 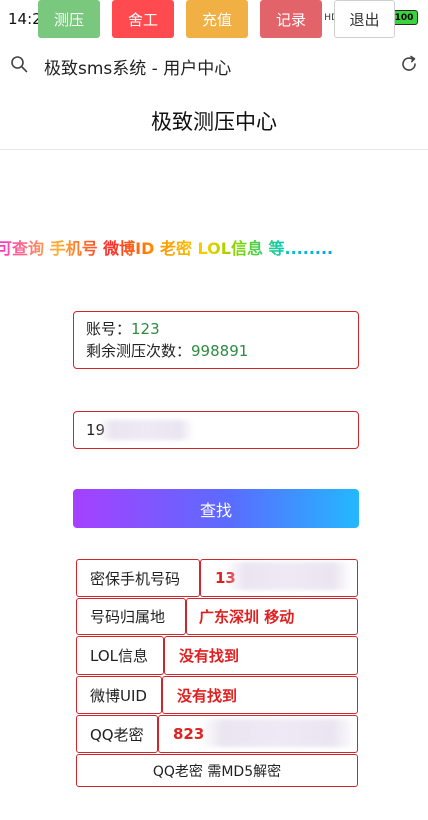 I want to click on search-icon, so click(x=19, y=64).